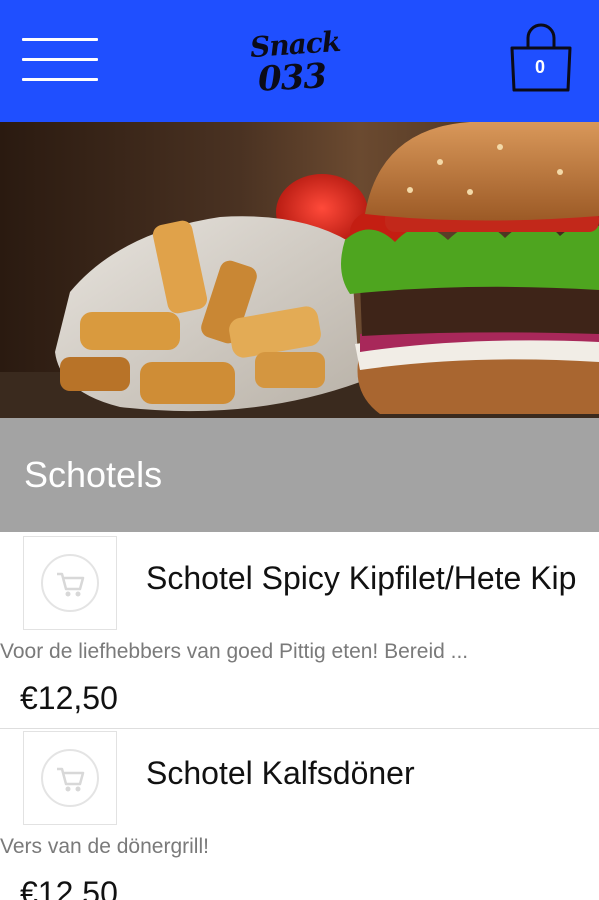 Image resolution: width=599 pixels, height=900 pixels. I want to click on brand-logo: Snack 033, so click(300, 62).